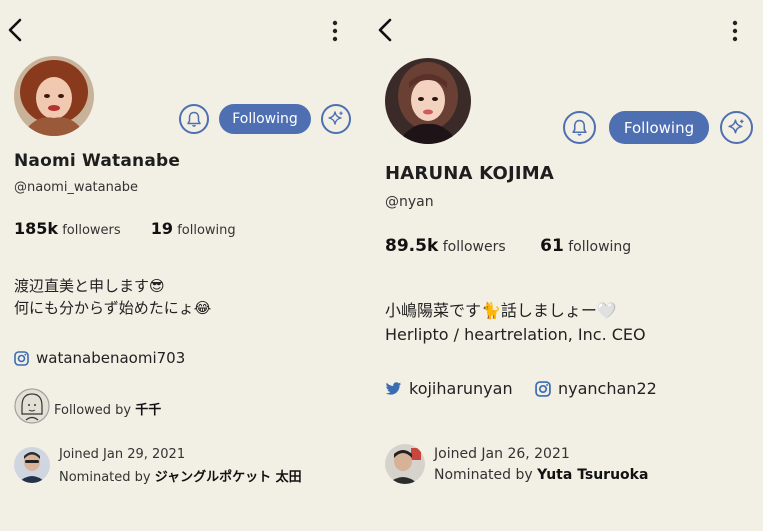  Describe the element at coordinates (501, 310) in the screenshot. I see `bio-line-1: 小嶋陽菜です🐈話しましょー🤍` at that location.